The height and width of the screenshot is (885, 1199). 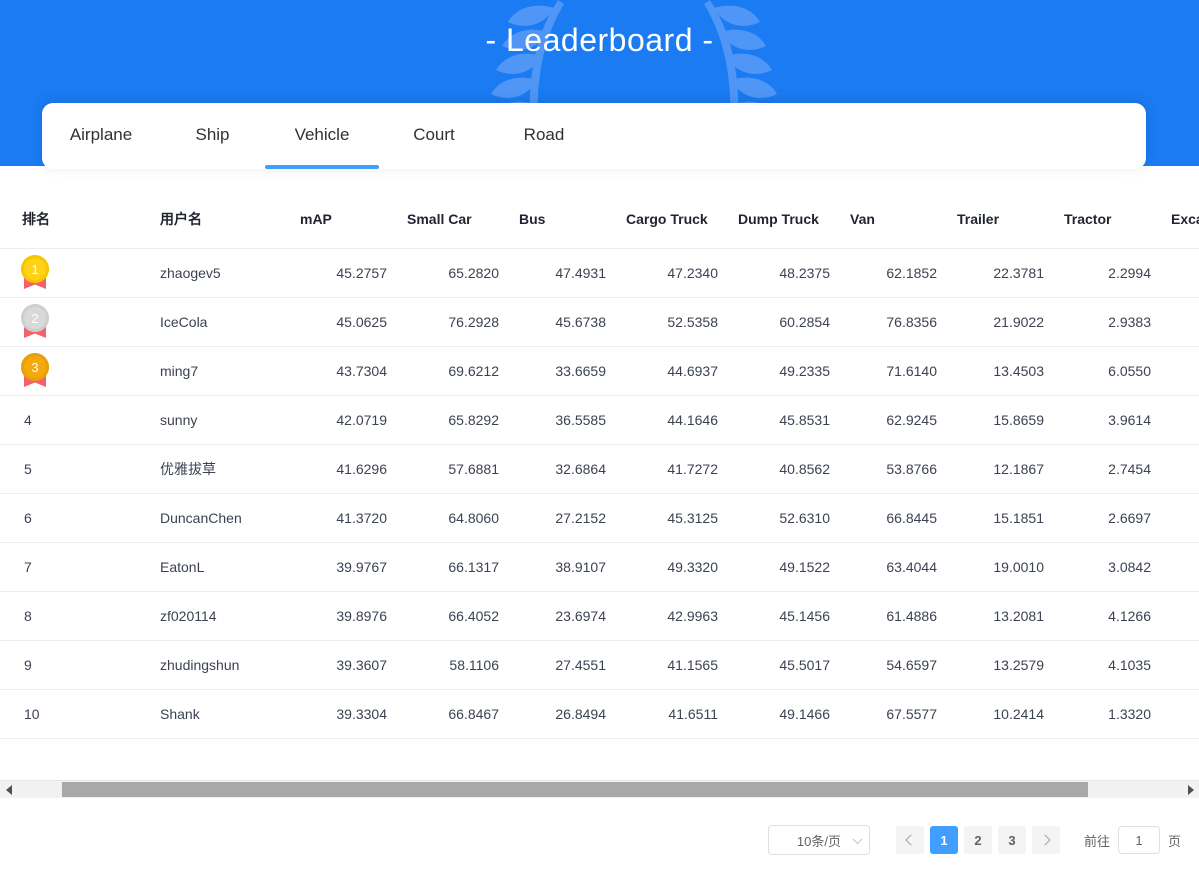 I want to click on rank-cell: 9, so click(x=40, y=665).